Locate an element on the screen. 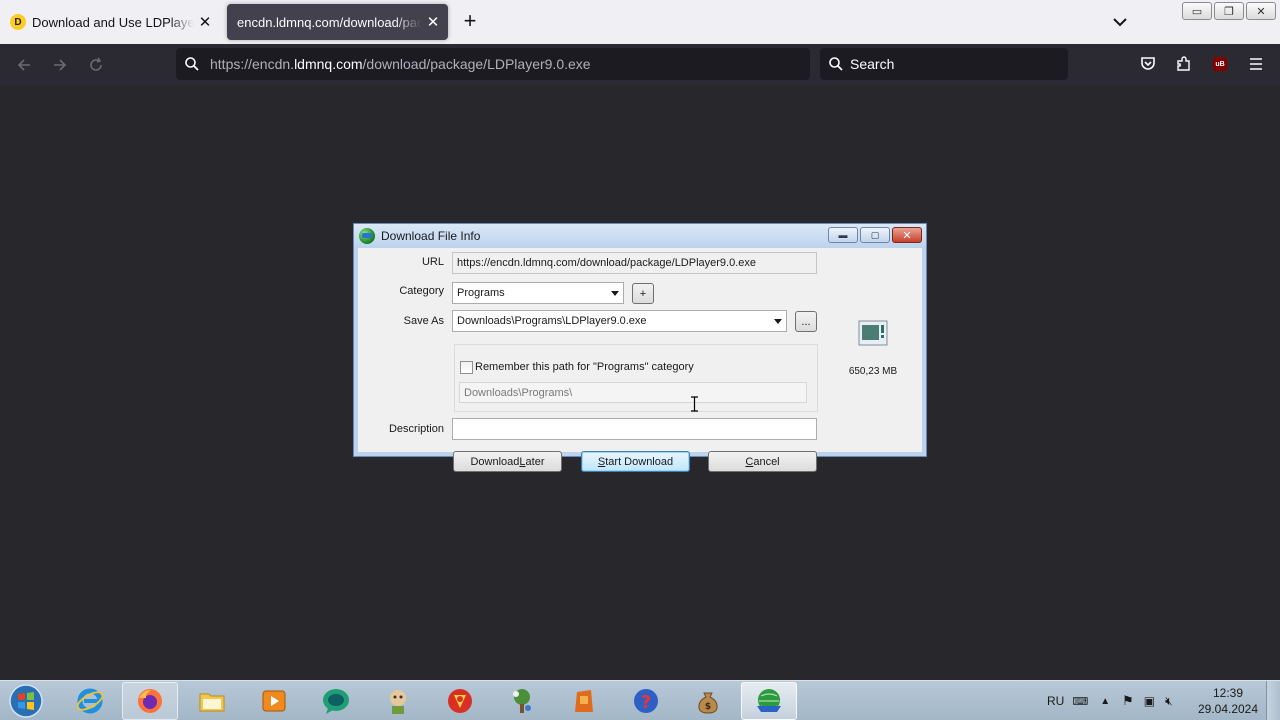  taskbar-app-character is located at coordinates (398, 701).